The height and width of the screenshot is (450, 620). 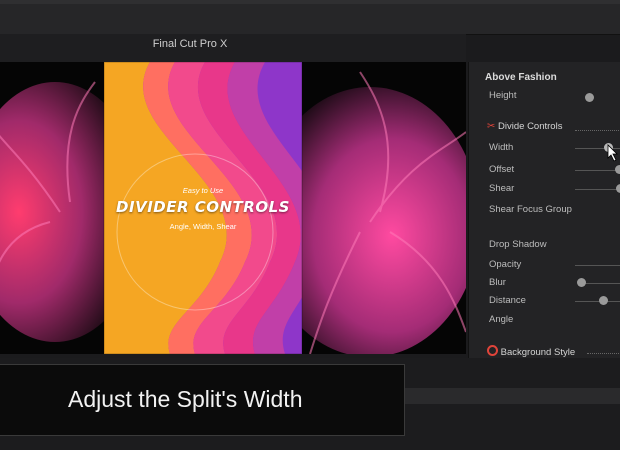 I want to click on record-icon, so click(x=492, y=350).